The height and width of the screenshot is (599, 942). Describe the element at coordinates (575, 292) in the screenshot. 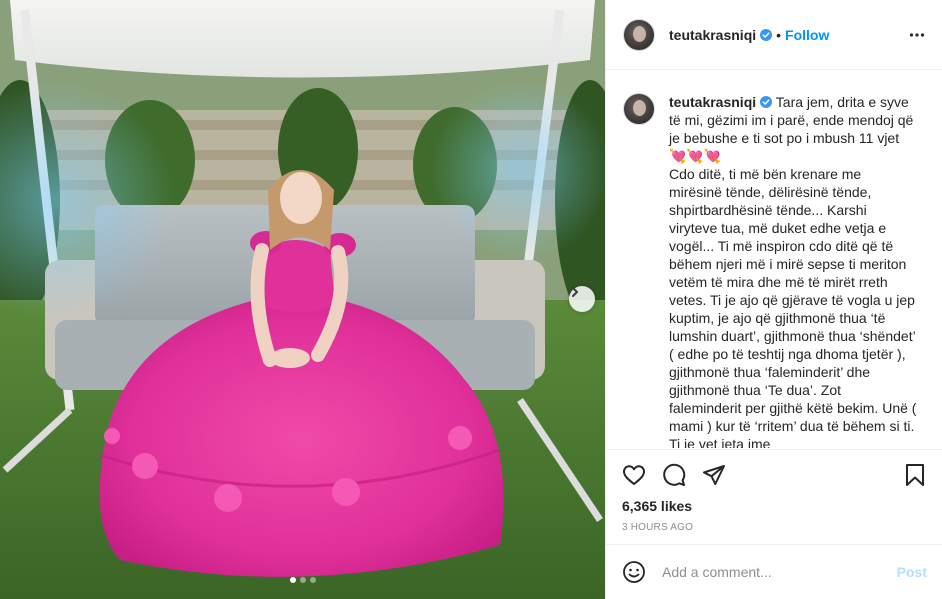

I see `chevron-right-icon` at that location.